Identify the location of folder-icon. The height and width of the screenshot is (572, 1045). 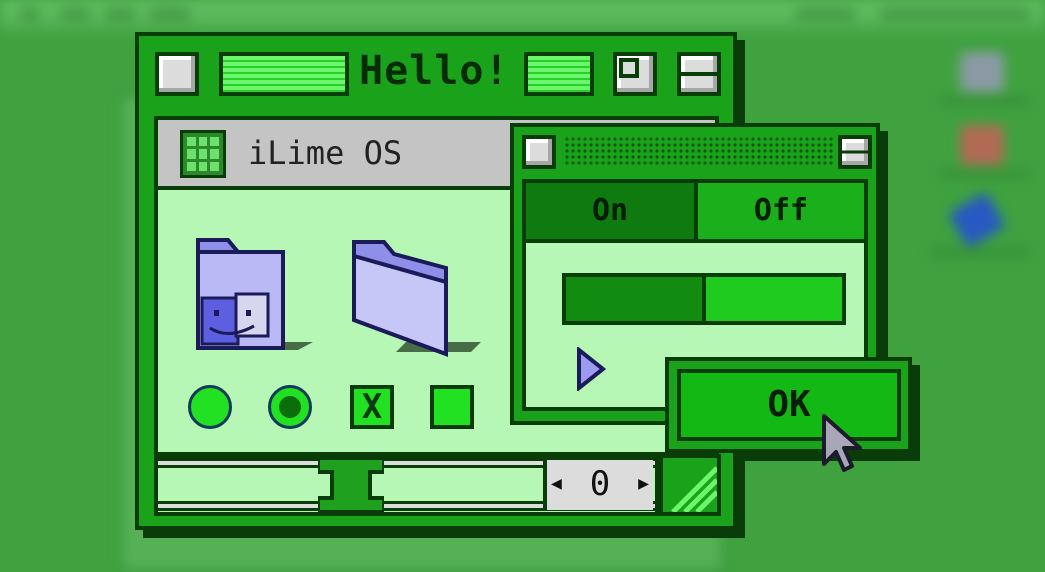
(416, 297).